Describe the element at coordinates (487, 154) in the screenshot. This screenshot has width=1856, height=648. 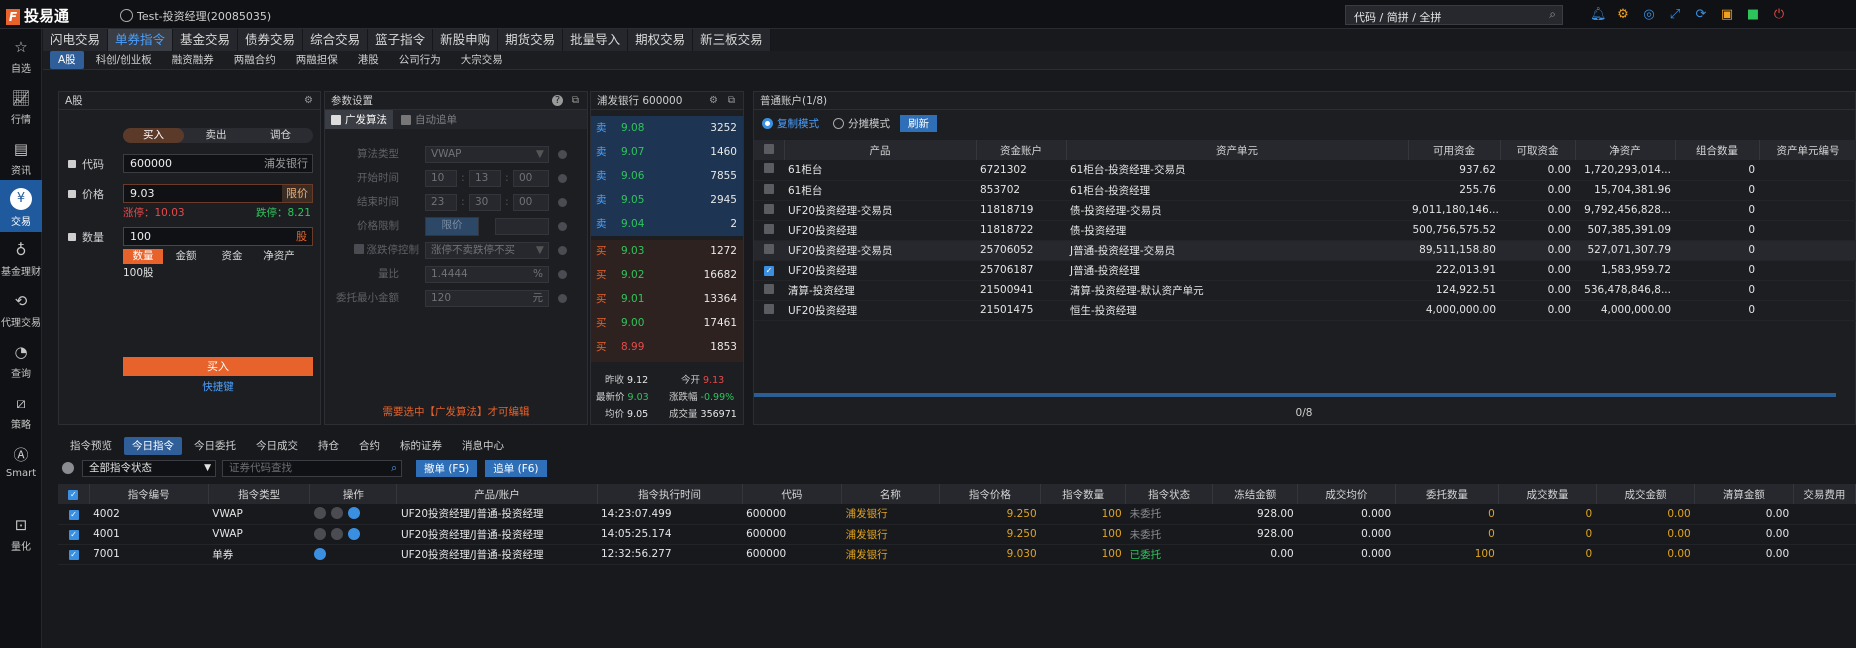
I see `algo-type-select: VWAP ▼` at that location.